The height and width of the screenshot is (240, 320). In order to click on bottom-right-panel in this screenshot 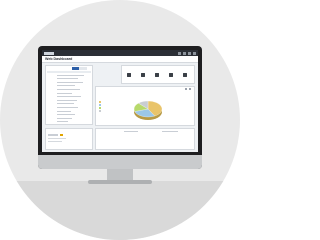, I will do `click(145, 139)`.